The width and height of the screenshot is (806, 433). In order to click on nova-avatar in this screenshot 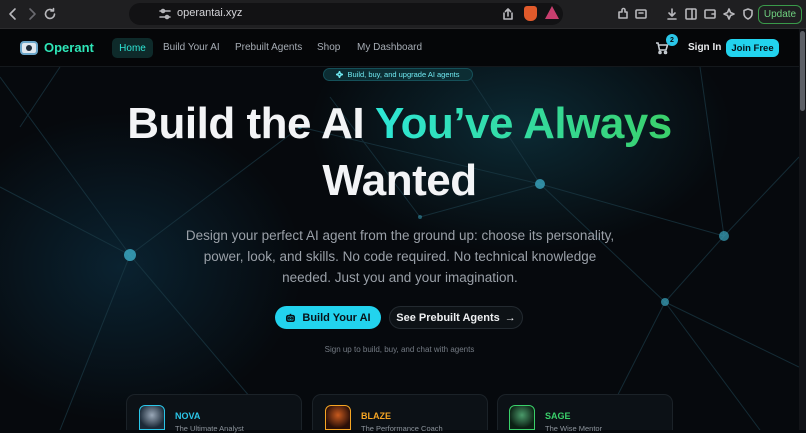, I will do `click(152, 417)`.